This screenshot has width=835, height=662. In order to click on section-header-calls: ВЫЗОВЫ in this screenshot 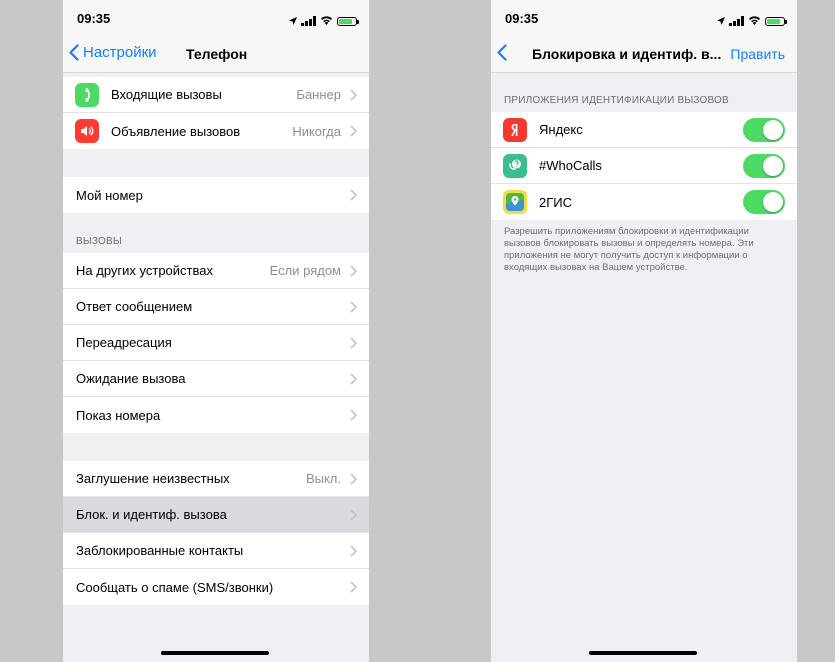, I will do `click(99, 241)`.